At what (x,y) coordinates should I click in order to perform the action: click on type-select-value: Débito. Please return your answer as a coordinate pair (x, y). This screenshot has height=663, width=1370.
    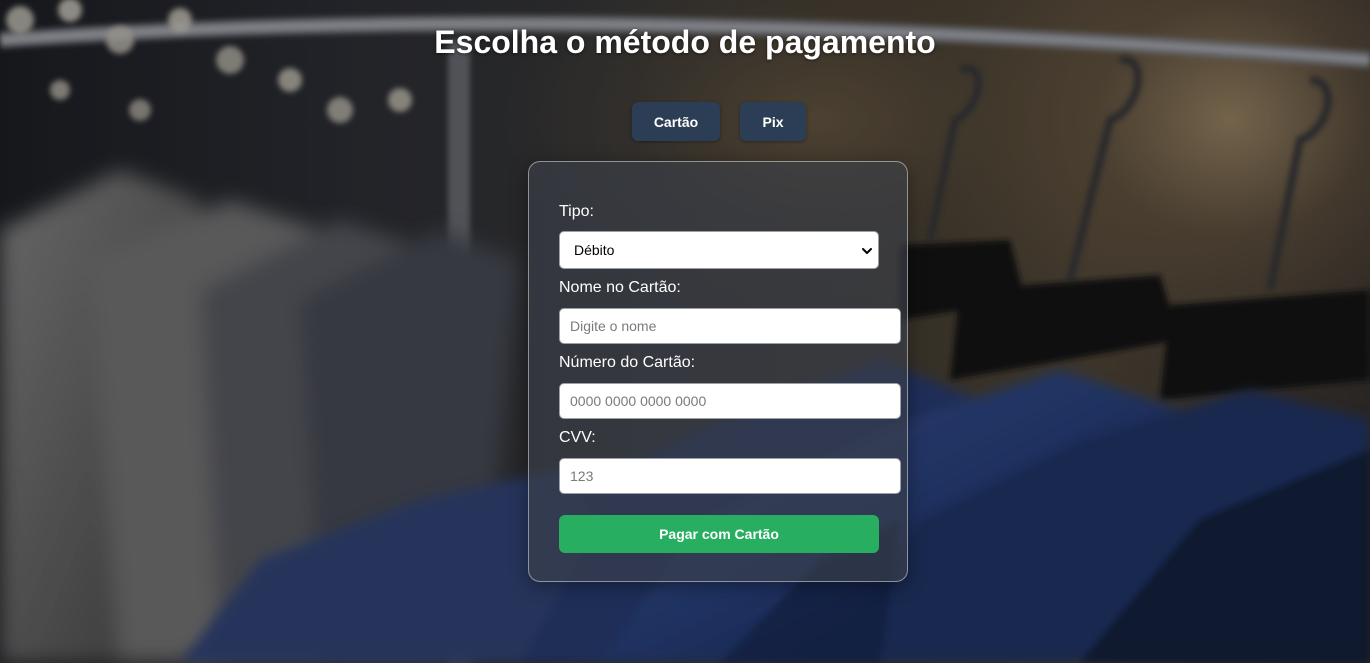
    Looking at the image, I should click on (594, 250).